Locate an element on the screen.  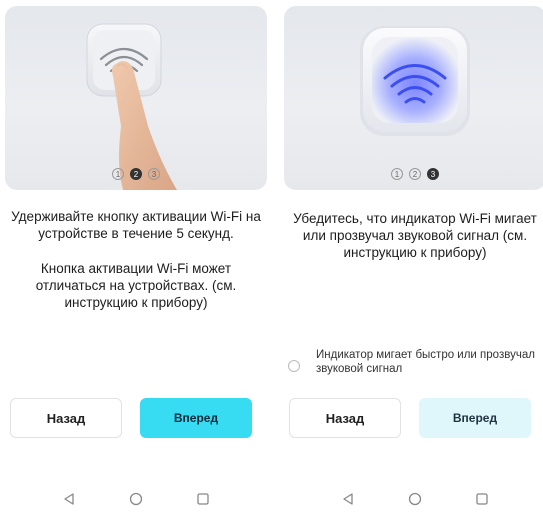
step2-pager: 1 2 3 is located at coordinates (136, 174).